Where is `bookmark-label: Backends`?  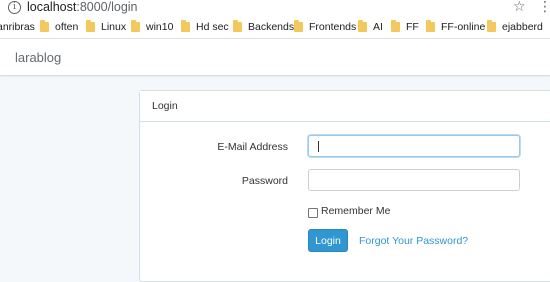
bookmark-label: Backends is located at coordinates (271, 27).